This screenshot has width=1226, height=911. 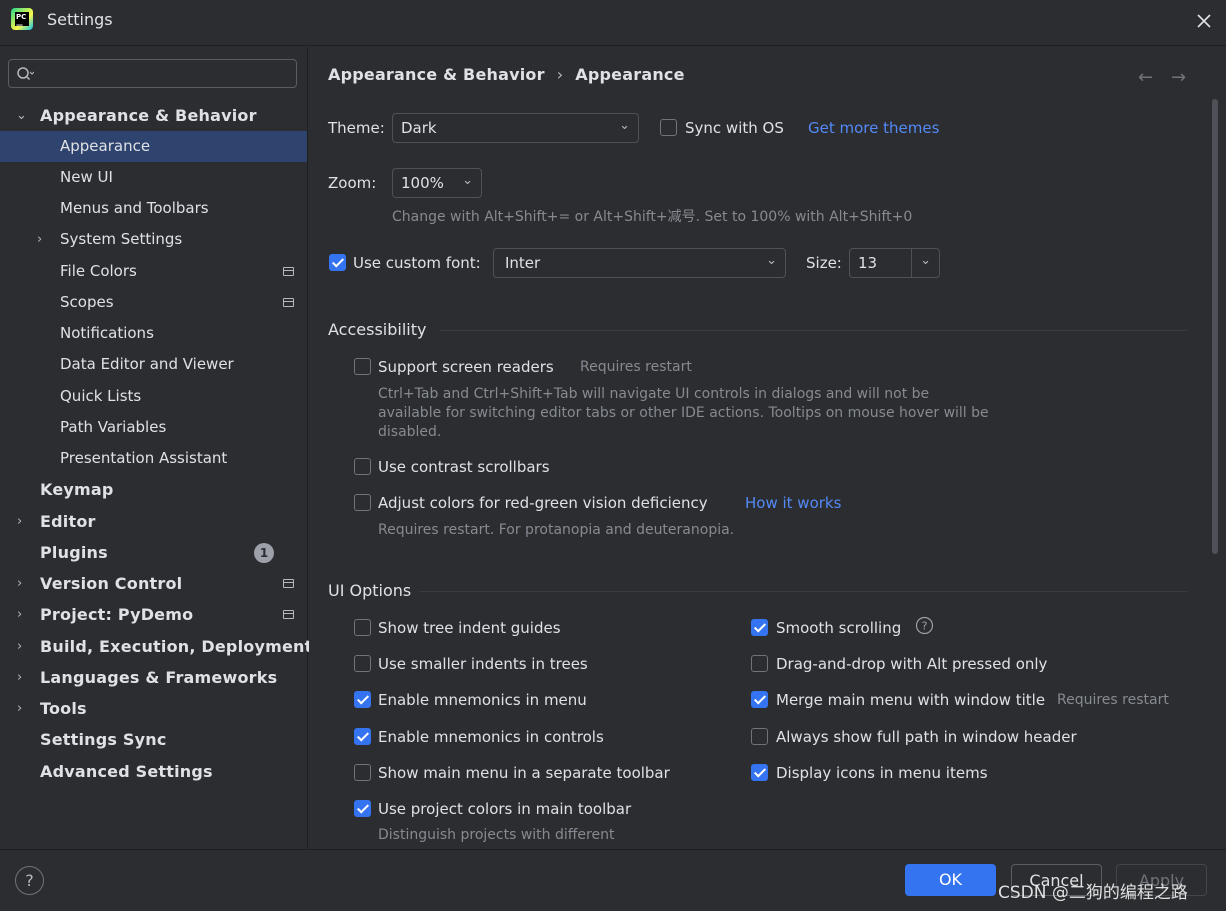 What do you see at coordinates (1215, 326) in the screenshot?
I see `vertical-scrollbar` at bounding box center [1215, 326].